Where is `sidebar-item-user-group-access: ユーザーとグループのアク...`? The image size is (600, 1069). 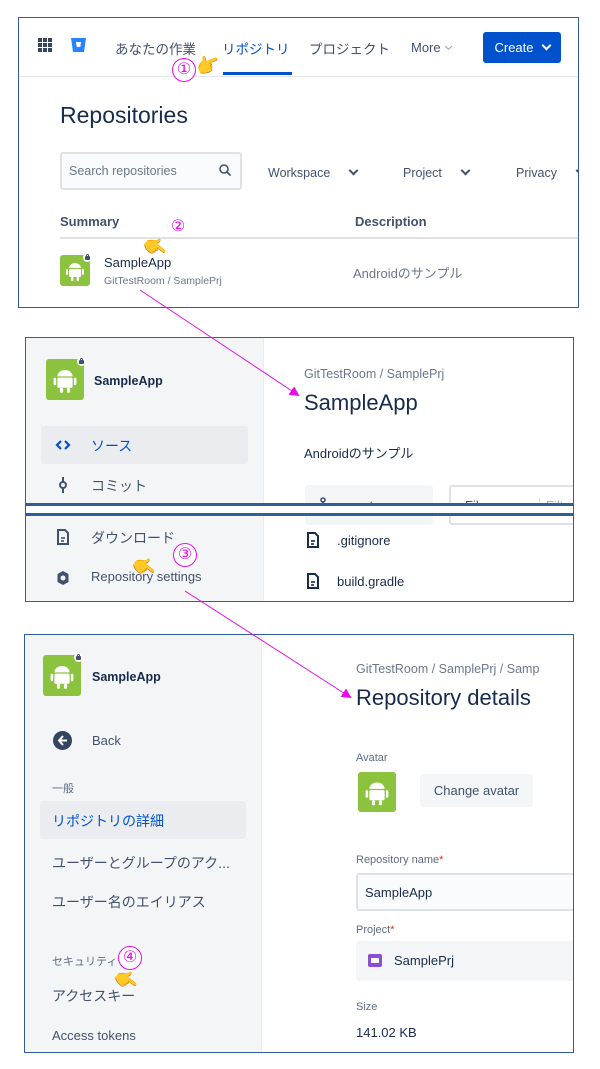 sidebar-item-user-group-access: ユーザーとグループのアク... is located at coordinates (141, 863).